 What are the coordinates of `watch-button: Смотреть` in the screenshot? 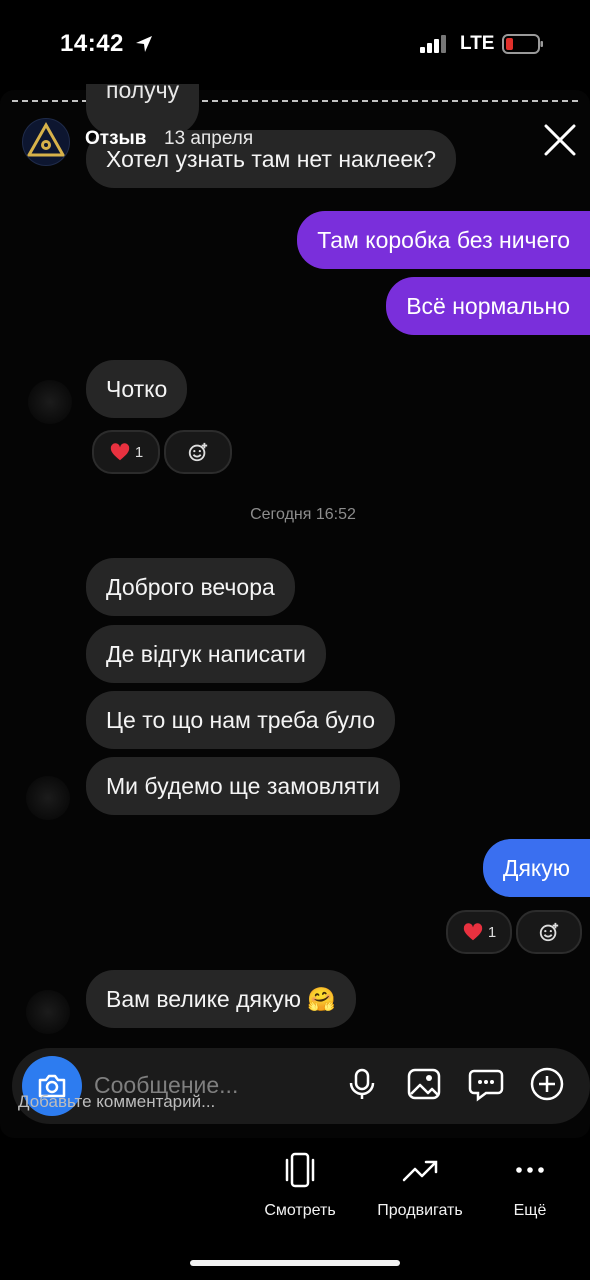 It's located at (300, 1185).